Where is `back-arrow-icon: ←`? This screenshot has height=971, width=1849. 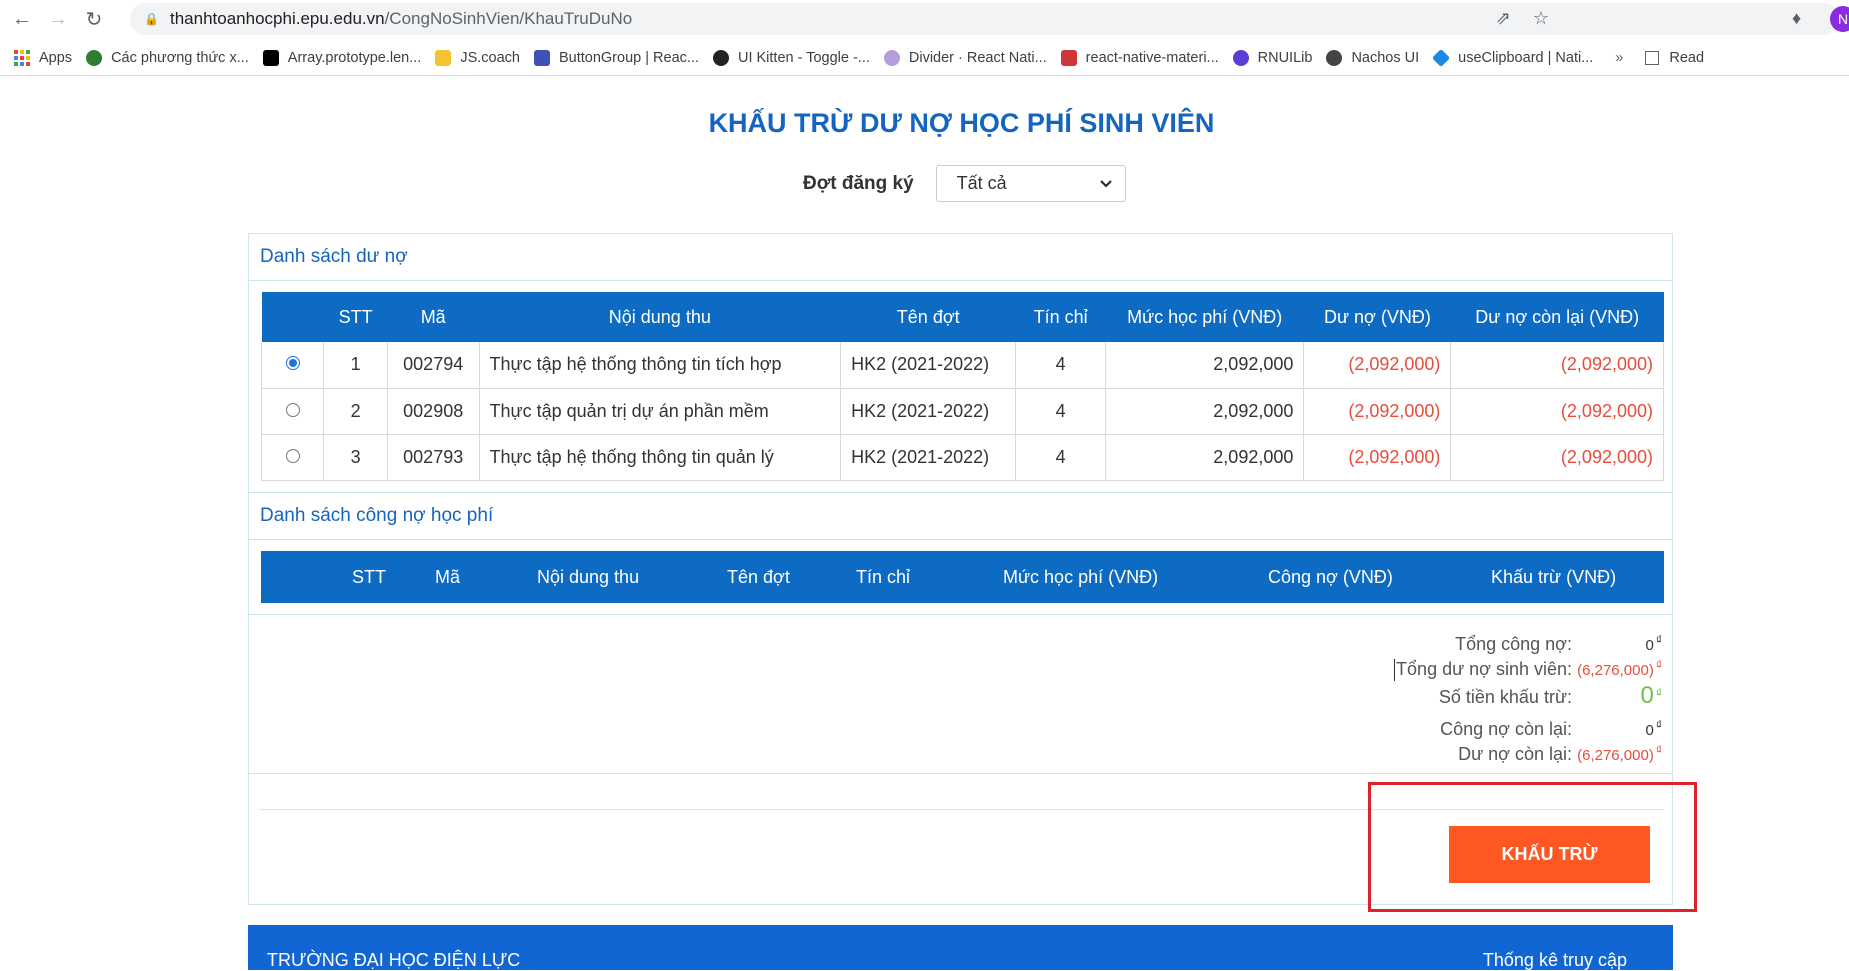
back-arrow-icon: ← is located at coordinates (22, 19).